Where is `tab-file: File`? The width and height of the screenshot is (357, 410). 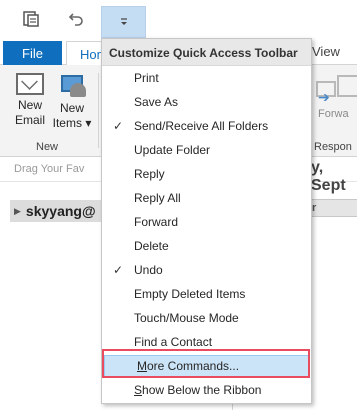
tab-file: File is located at coordinates (32, 53).